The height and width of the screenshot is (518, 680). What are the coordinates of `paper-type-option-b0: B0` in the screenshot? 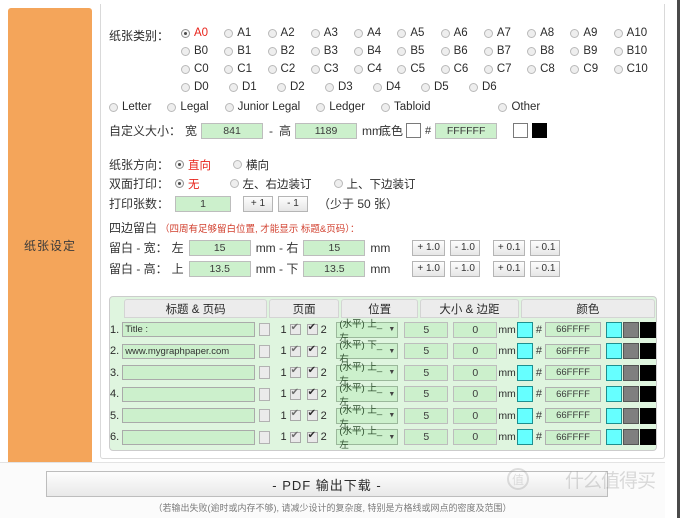 It's located at (202, 51).